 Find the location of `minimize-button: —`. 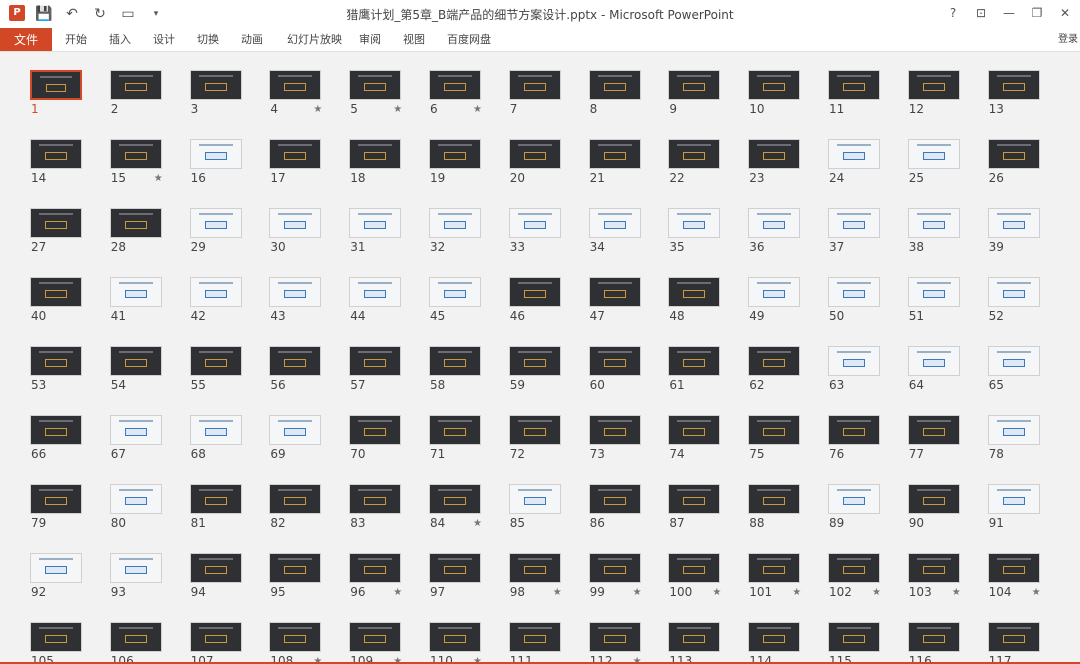

minimize-button: — is located at coordinates (1009, 13).